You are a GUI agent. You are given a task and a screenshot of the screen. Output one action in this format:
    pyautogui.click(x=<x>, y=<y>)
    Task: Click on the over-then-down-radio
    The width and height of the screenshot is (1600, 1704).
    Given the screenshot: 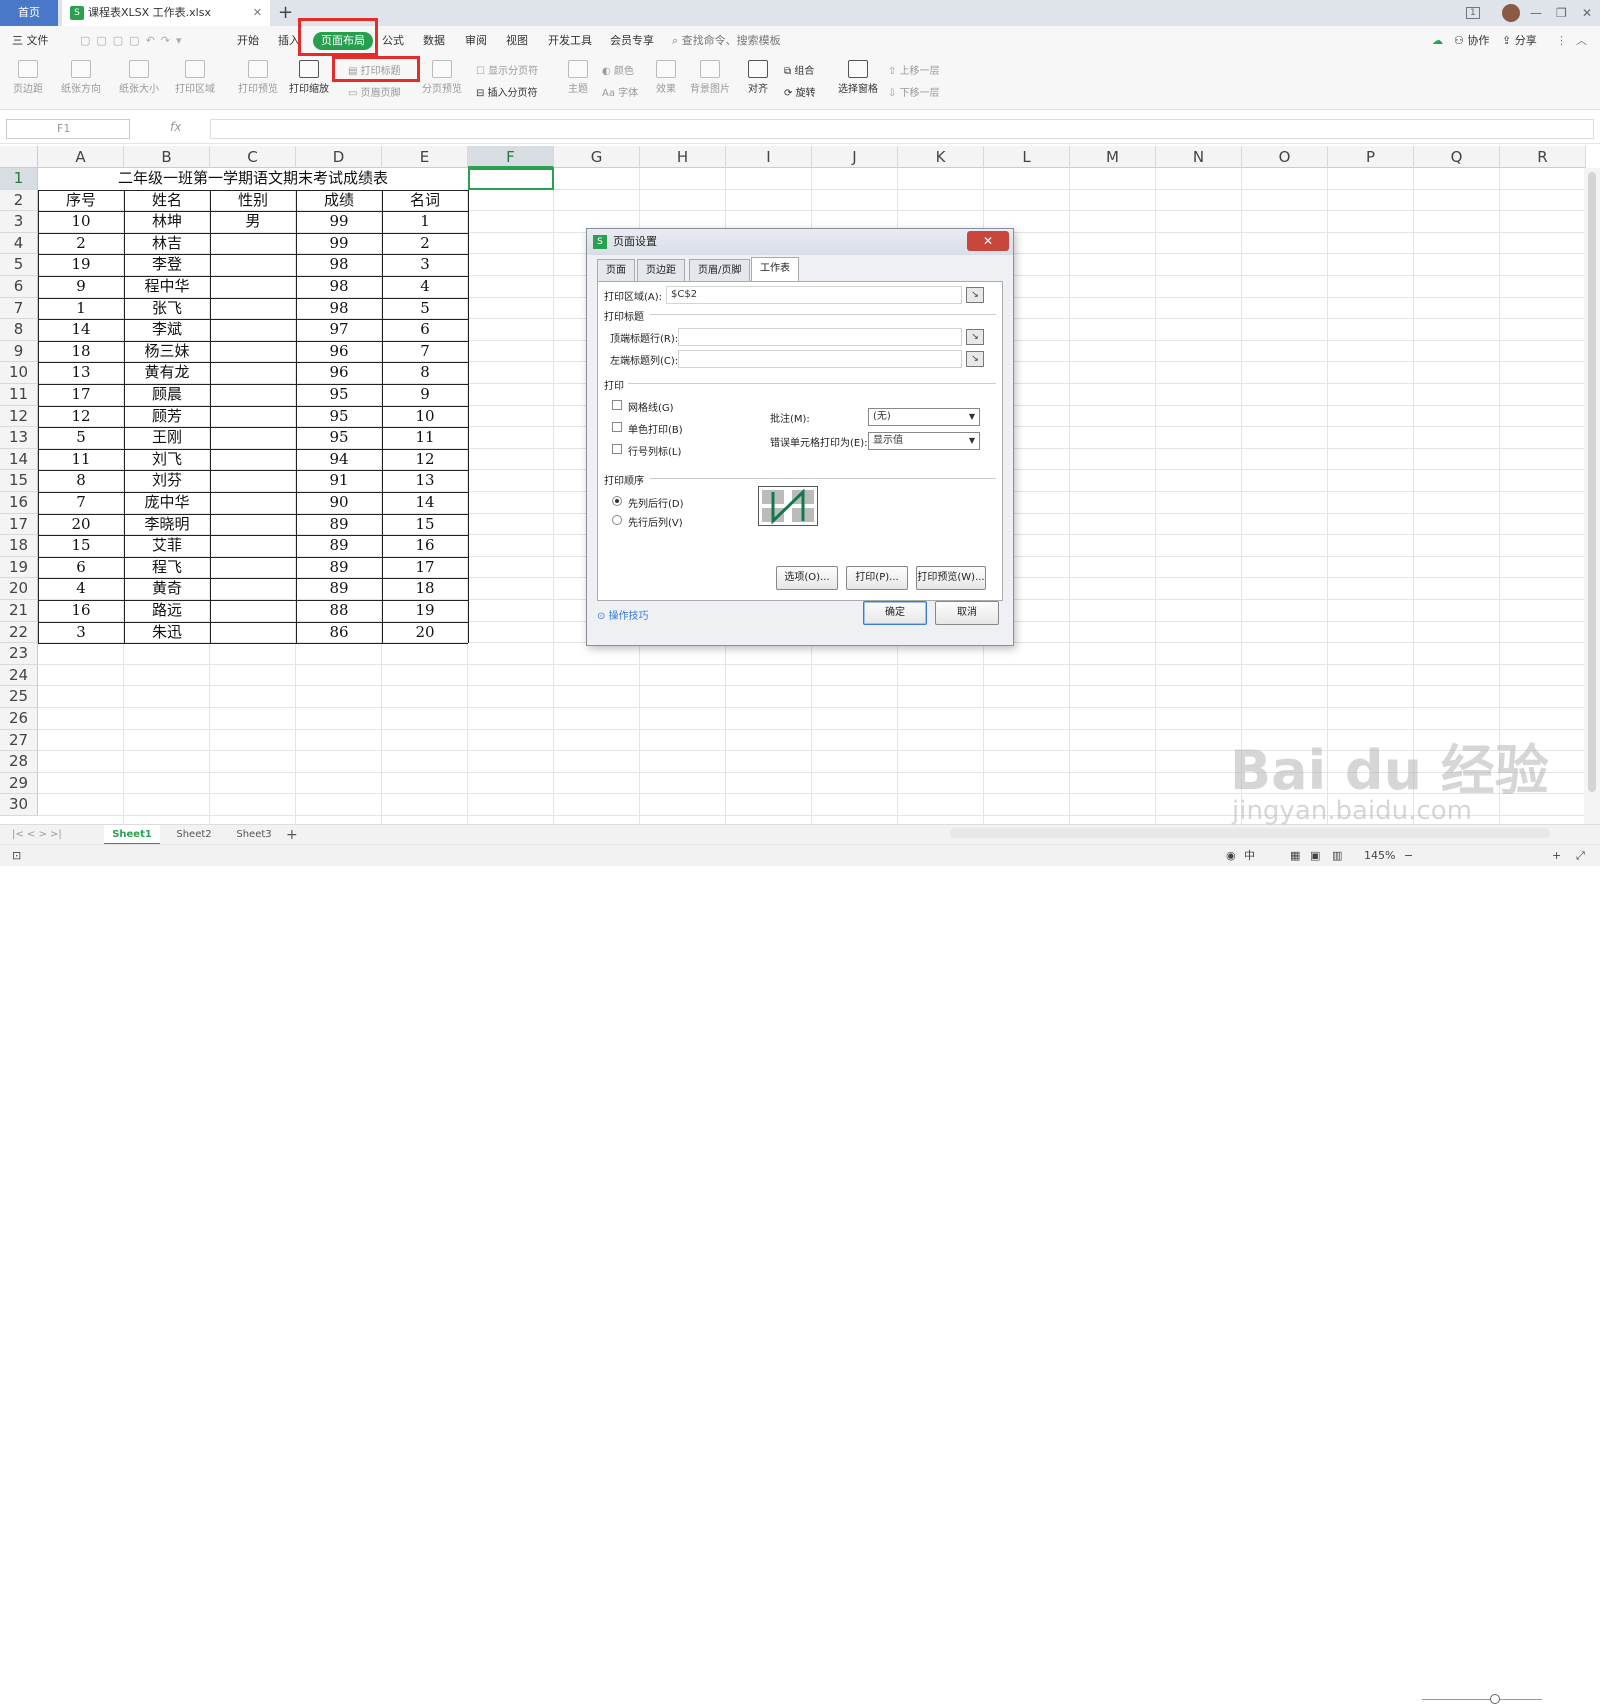 What is the action you would take?
    pyautogui.click(x=617, y=520)
    